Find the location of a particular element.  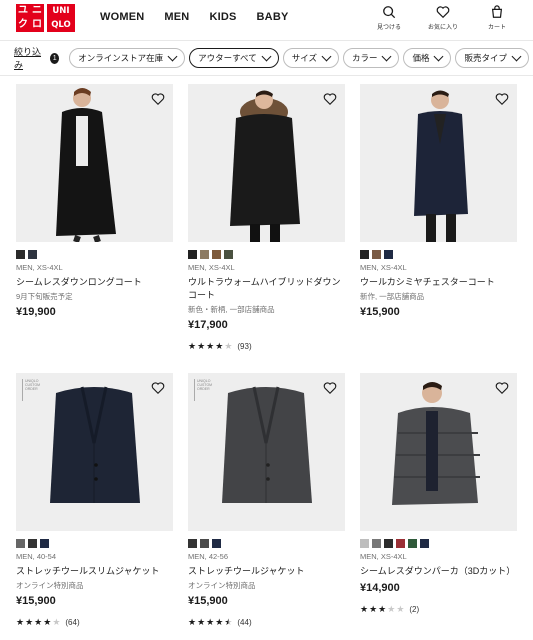

custom-order-badge: UNIQLO CUSTOM ORDER is located at coordinates (31, 390).